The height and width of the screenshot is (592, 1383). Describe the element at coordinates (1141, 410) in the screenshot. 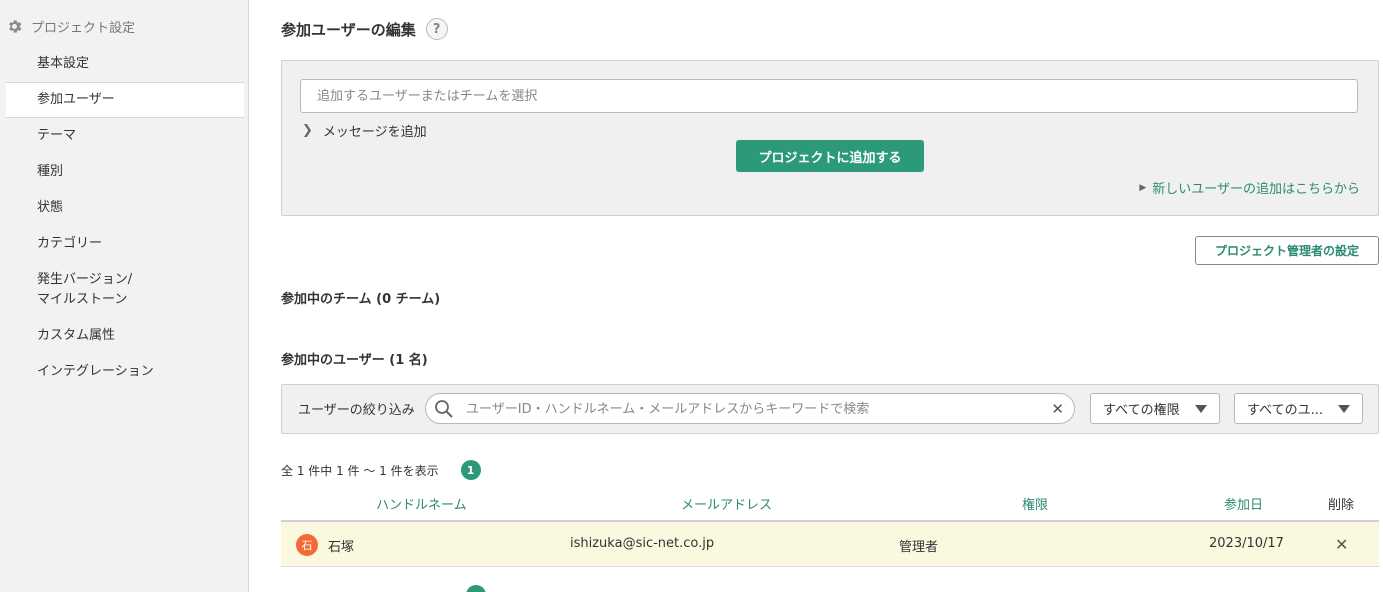

I see `role-filter-value: すべての権限` at that location.